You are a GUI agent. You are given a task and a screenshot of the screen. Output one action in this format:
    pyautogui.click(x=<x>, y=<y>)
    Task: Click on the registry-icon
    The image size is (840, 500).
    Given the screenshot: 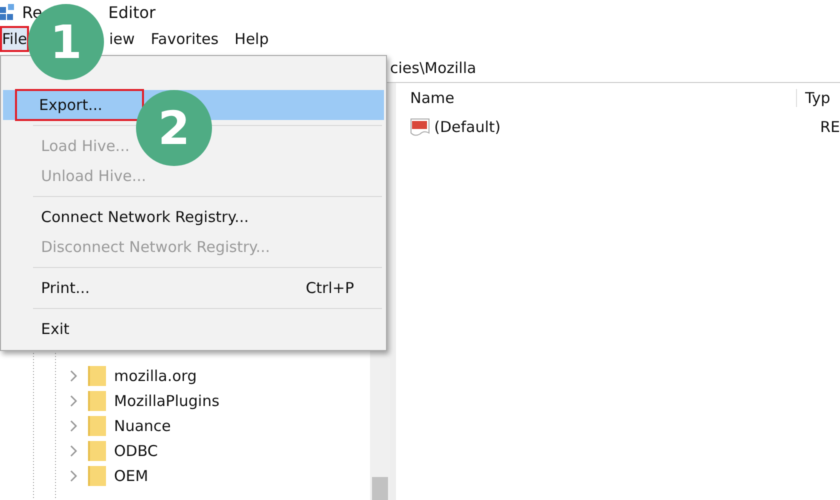 What is the action you would take?
    pyautogui.click(x=8, y=12)
    